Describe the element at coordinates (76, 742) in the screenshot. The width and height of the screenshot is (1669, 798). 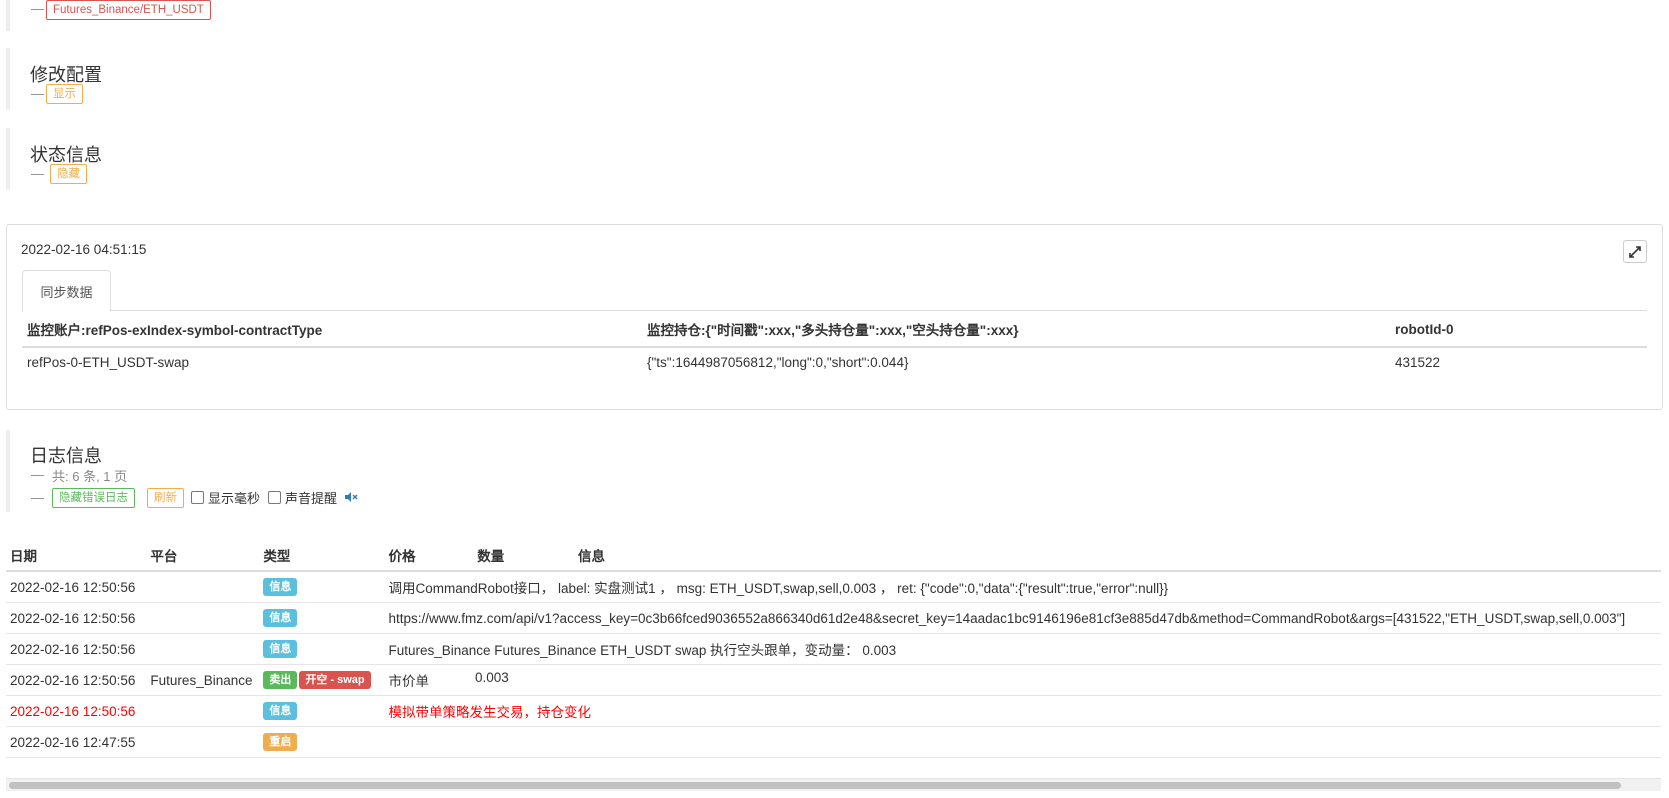
I see `log-date: 2022-02-16 12:47:55` at that location.